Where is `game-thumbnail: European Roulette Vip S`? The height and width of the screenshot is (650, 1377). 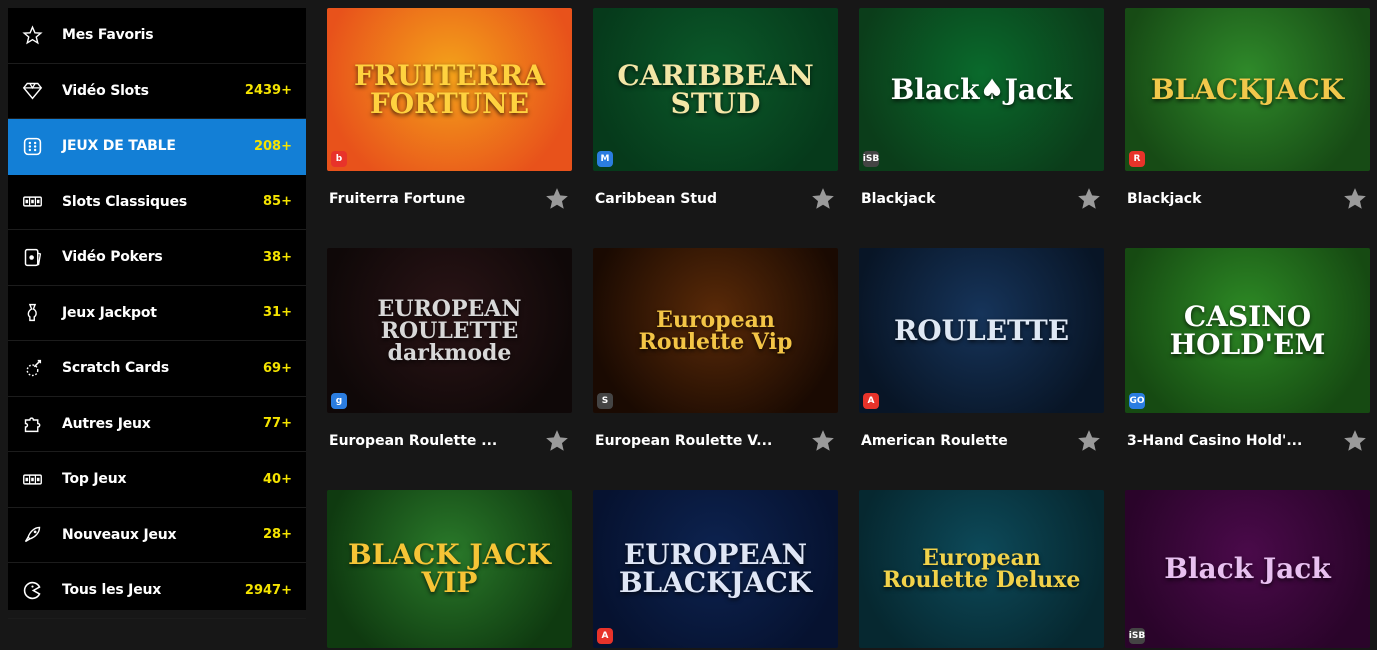
game-thumbnail: European Roulette Vip S is located at coordinates (715, 330).